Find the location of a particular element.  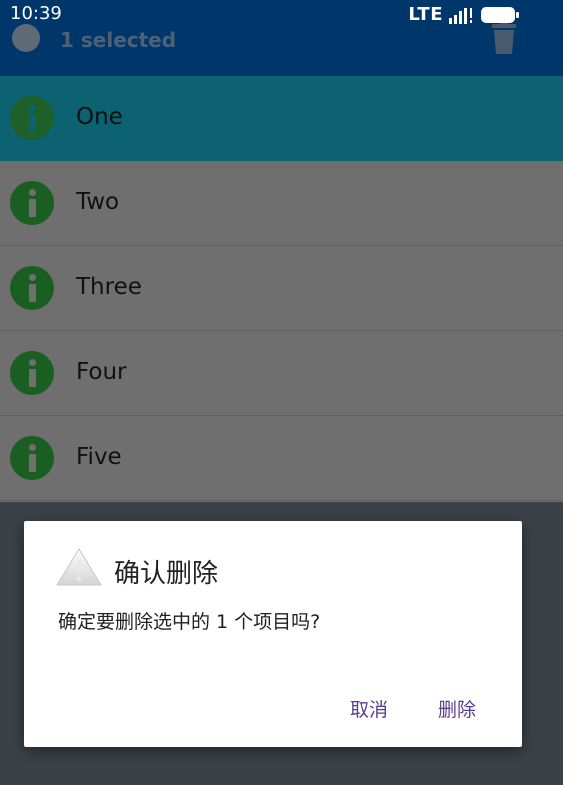

network-type: LTE is located at coordinates (425, 14).